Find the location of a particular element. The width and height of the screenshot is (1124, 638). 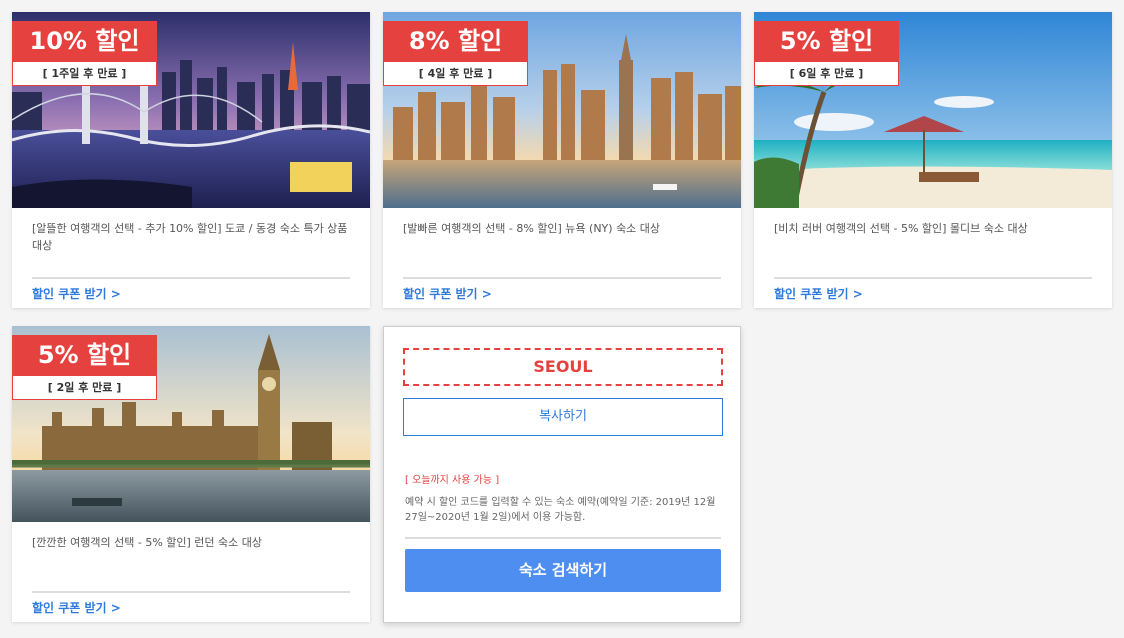

coupon-code: SEOUL is located at coordinates (563, 367).